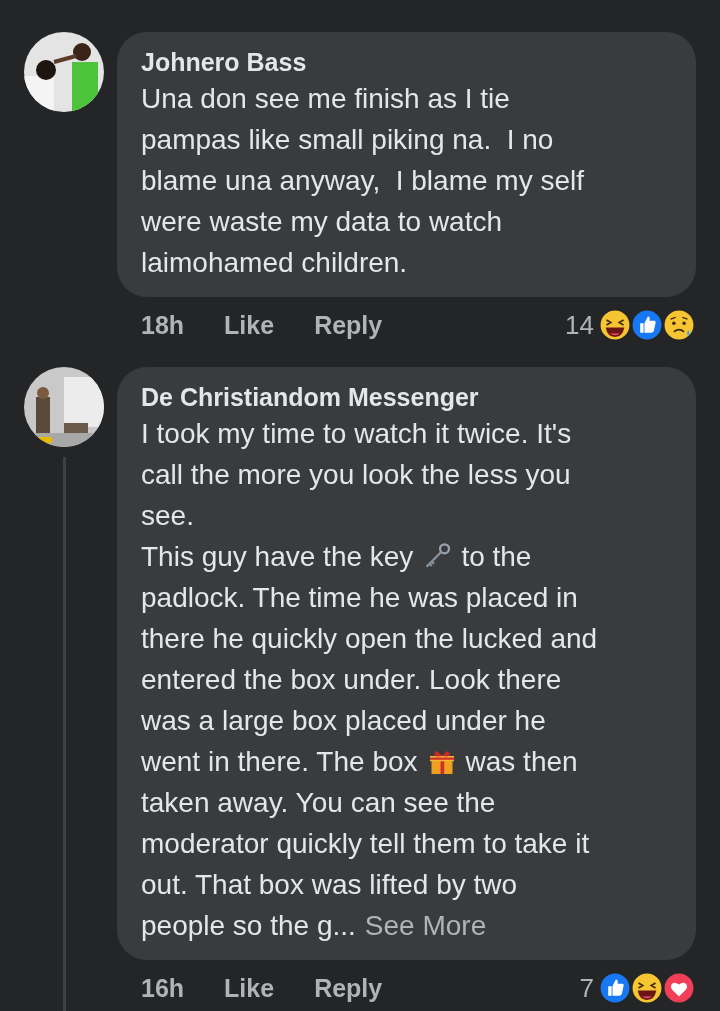  Describe the element at coordinates (163, 325) in the screenshot. I see `timestamp: 18h` at that location.